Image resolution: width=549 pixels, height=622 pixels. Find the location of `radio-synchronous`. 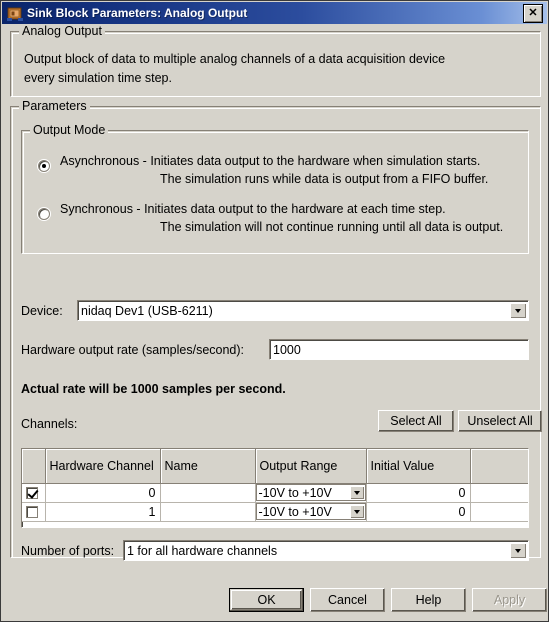

radio-synchronous is located at coordinates (44, 214).